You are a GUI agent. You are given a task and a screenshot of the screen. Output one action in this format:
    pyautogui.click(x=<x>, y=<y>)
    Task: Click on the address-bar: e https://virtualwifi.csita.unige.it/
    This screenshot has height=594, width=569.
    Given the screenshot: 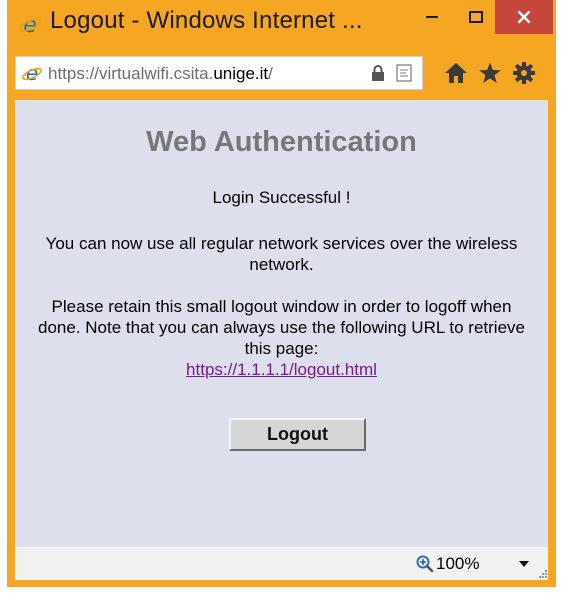 What is the action you would take?
    pyautogui.click(x=219, y=73)
    